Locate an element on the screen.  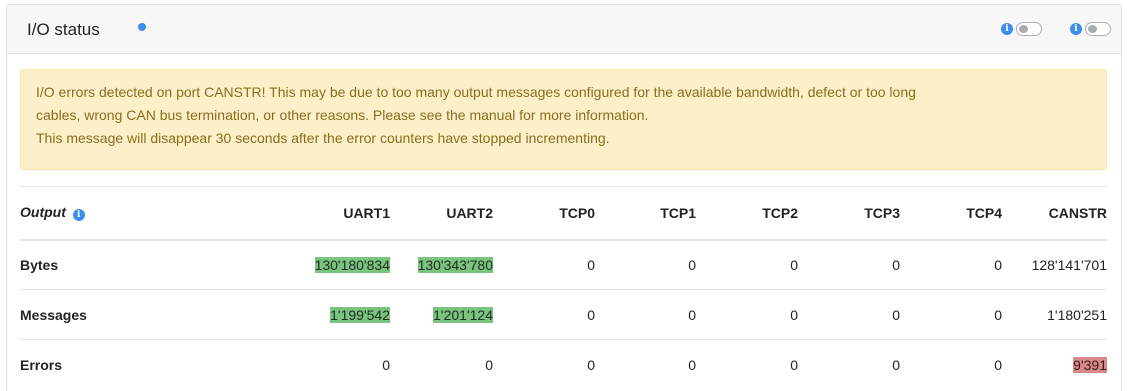
row-label: Bytes is located at coordinates (149, 264).